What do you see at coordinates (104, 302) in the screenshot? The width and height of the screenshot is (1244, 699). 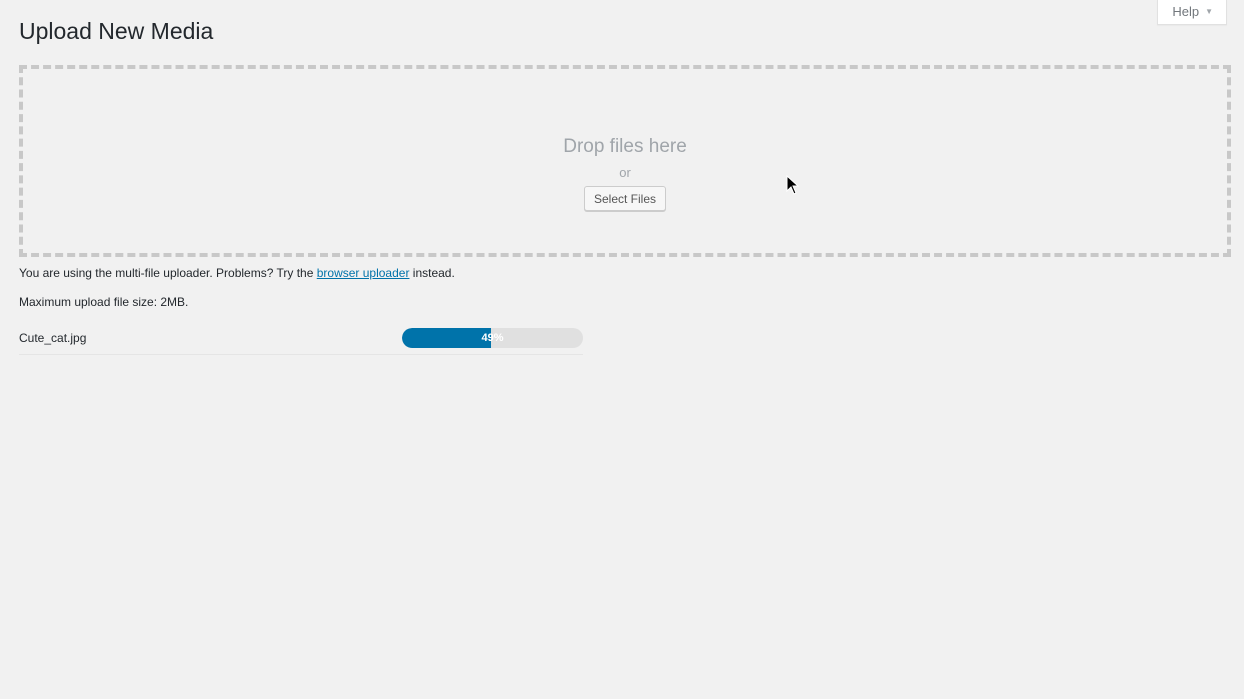 I see `max-upload-size-text: Maximum upload file size: 2MB.` at bounding box center [104, 302].